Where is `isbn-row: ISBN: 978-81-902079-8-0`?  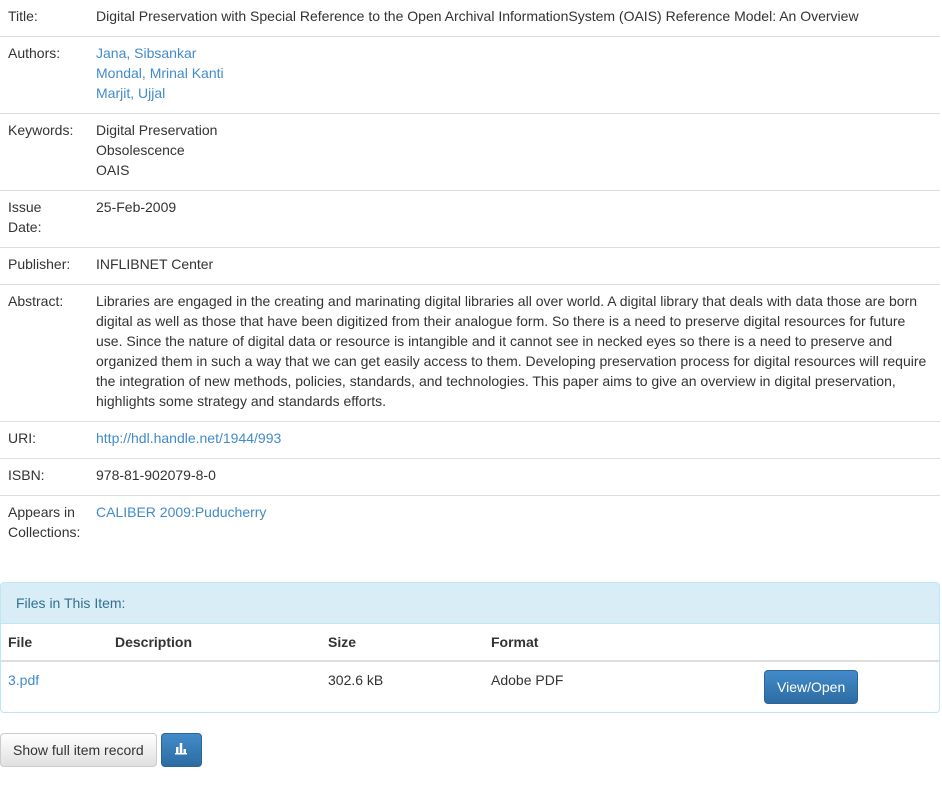
isbn-row: ISBN: 978-81-902079-8-0 is located at coordinates (470, 477).